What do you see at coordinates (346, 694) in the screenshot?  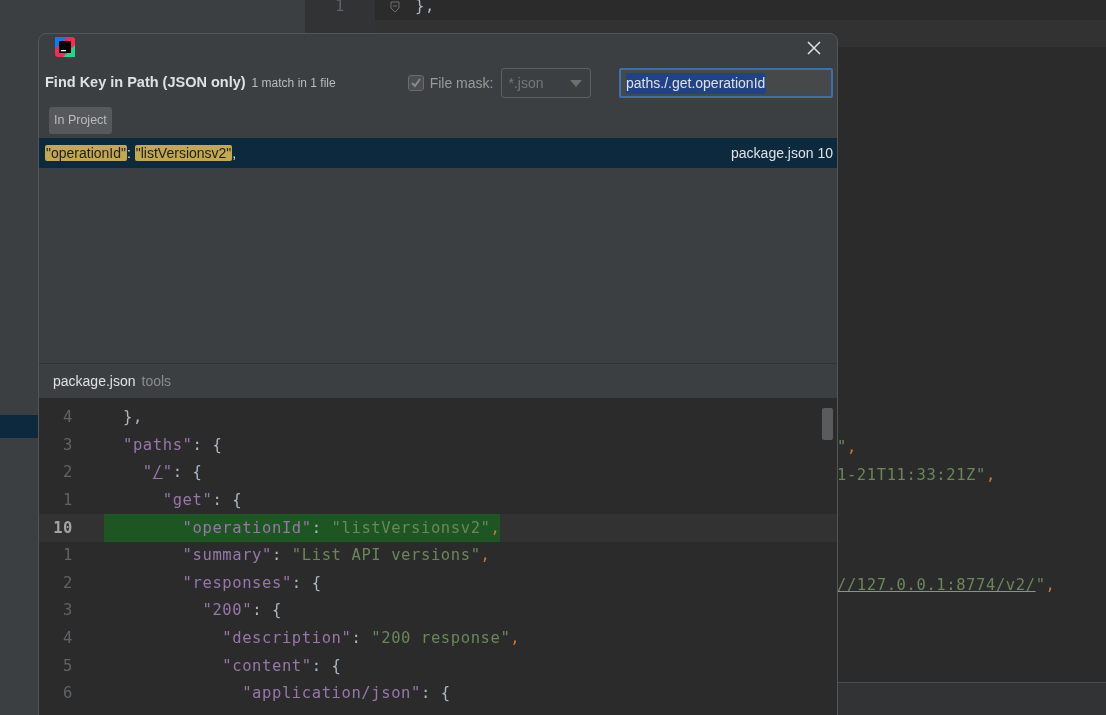 I see `code-line: "application/json": {` at bounding box center [346, 694].